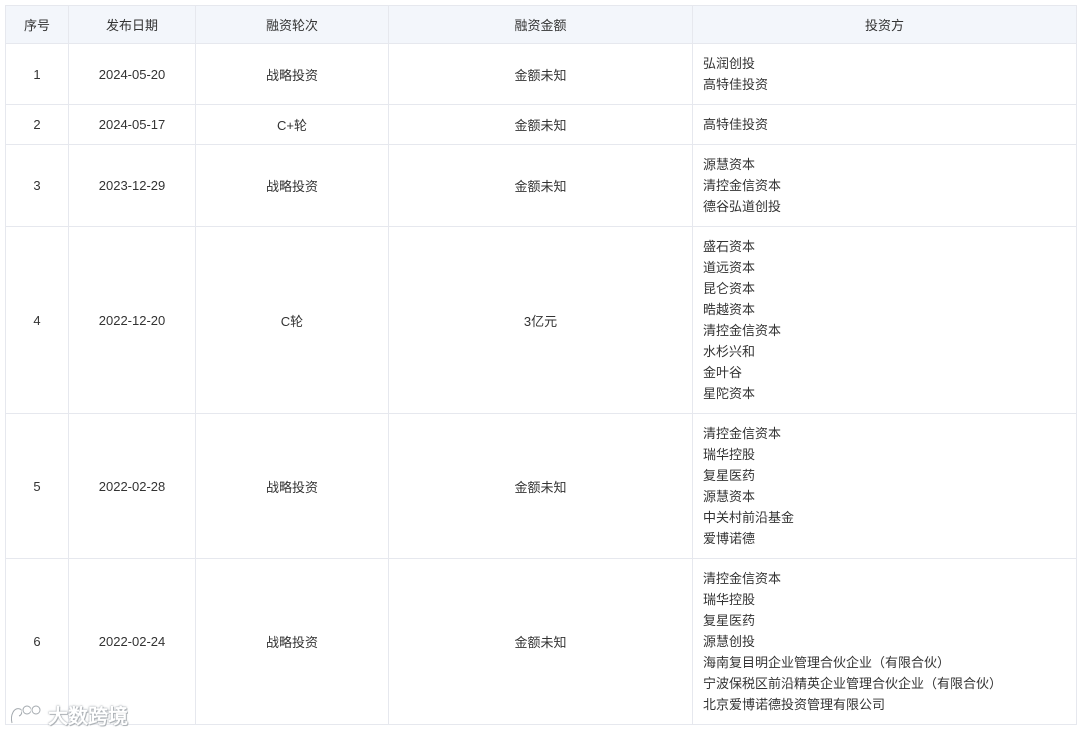 This screenshot has height=737, width=1080. Describe the element at coordinates (292, 124) in the screenshot. I see `cell-round: C+轮` at that location.